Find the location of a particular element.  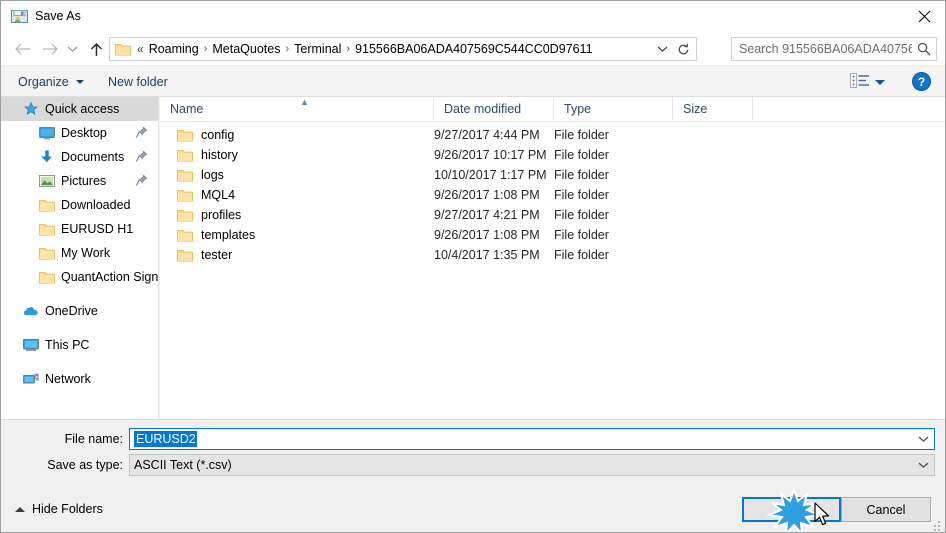

sidebar-item-network: Network is located at coordinates (79, 379).